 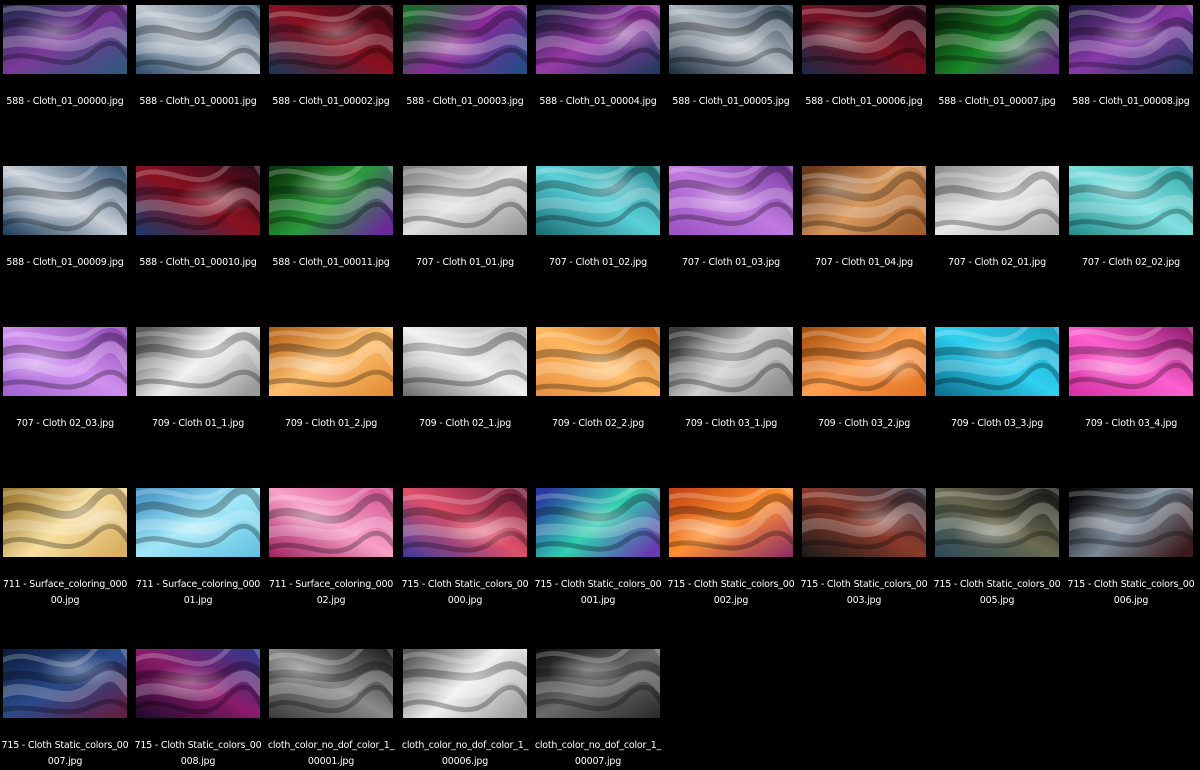 What do you see at coordinates (466, 238) in the screenshot?
I see `file-item: 707 - Cloth 01_01.jpg` at bounding box center [466, 238].